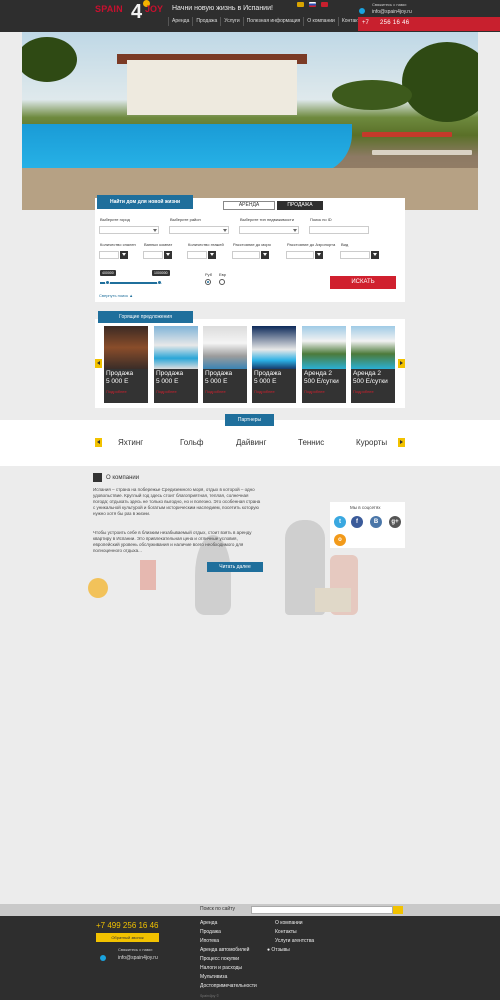 This screenshot has height=1000, width=500. I want to click on distance-airport-dropdown-button, so click(319, 255).